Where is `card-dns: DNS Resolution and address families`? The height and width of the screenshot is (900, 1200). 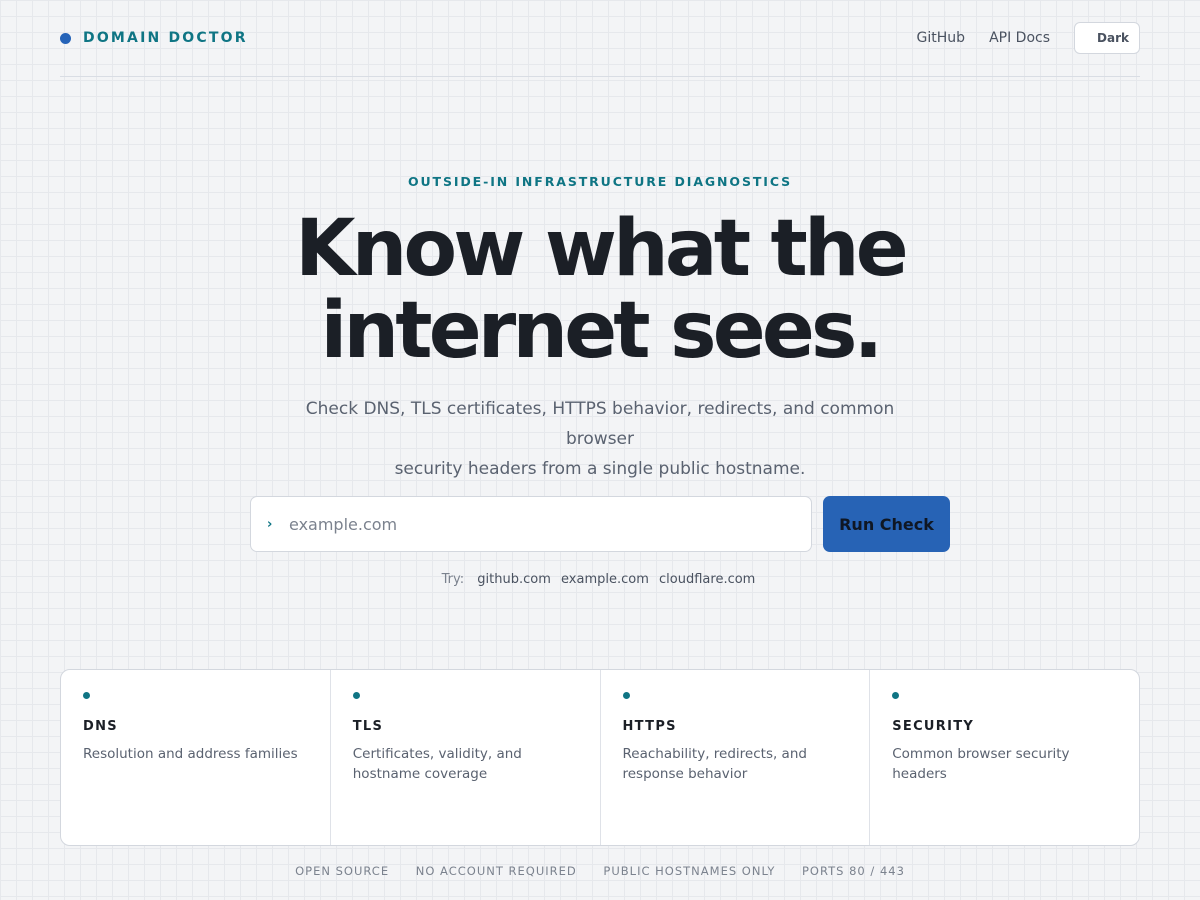
card-dns: DNS Resolution and address families is located at coordinates (196, 757).